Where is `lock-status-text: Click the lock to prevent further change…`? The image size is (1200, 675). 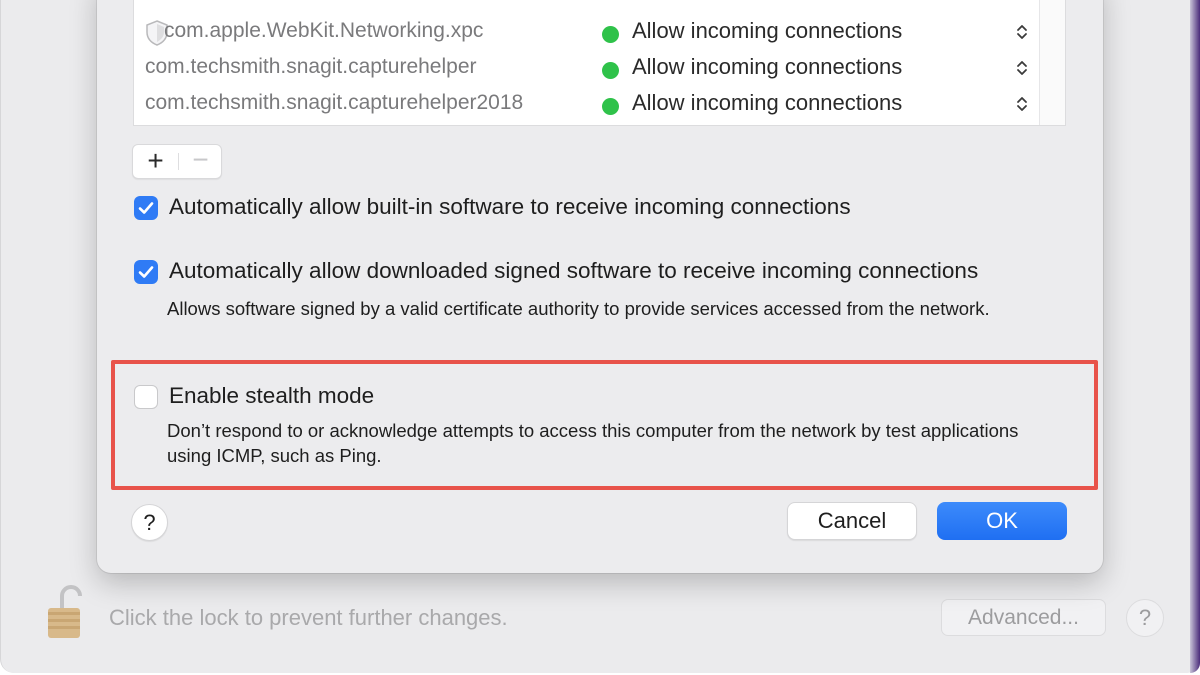 lock-status-text: Click the lock to prevent further change… is located at coordinates (308, 617).